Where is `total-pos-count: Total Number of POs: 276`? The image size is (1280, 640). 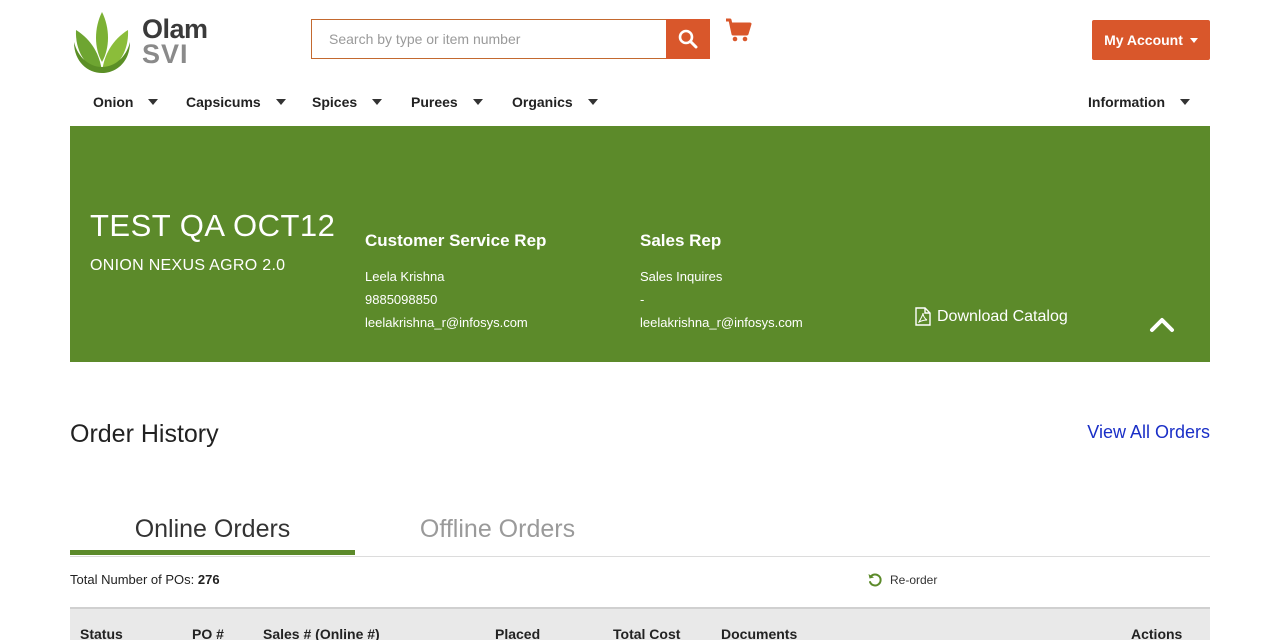
total-pos-count: Total Number of POs: 276 is located at coordinates (145, 579).